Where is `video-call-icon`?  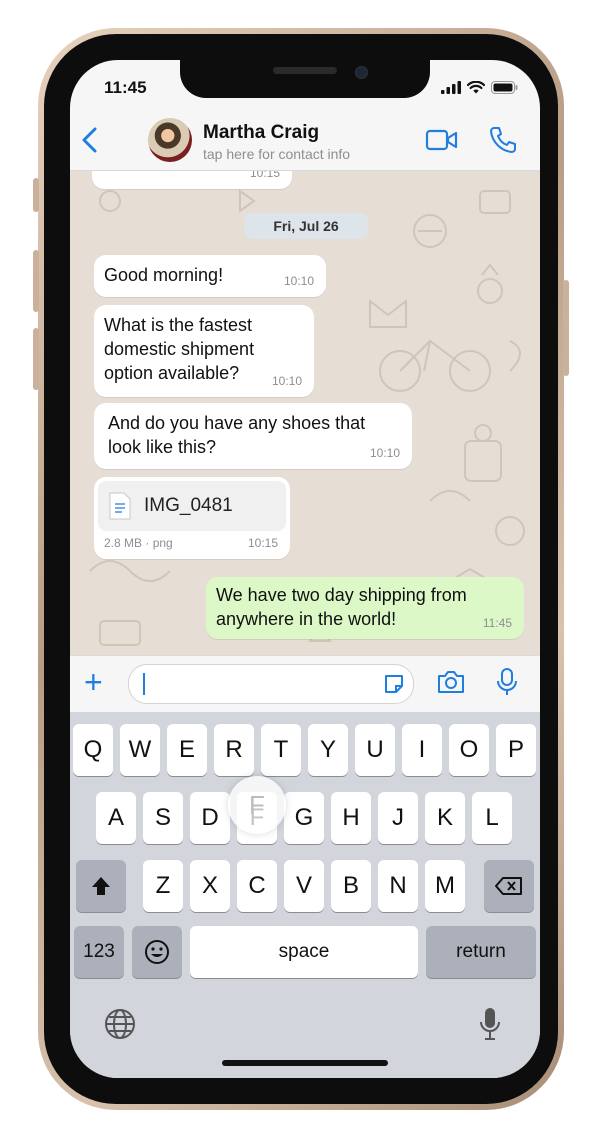
video-call-icon is located at coordinates (442, 140).